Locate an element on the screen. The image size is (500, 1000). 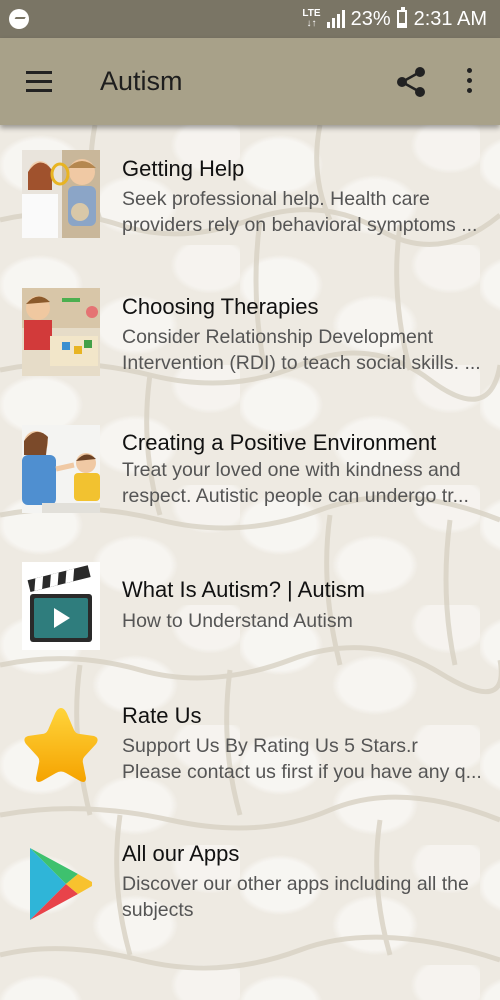
item-title: What Is Autism? | Autism is located at coordinates (243, 589).